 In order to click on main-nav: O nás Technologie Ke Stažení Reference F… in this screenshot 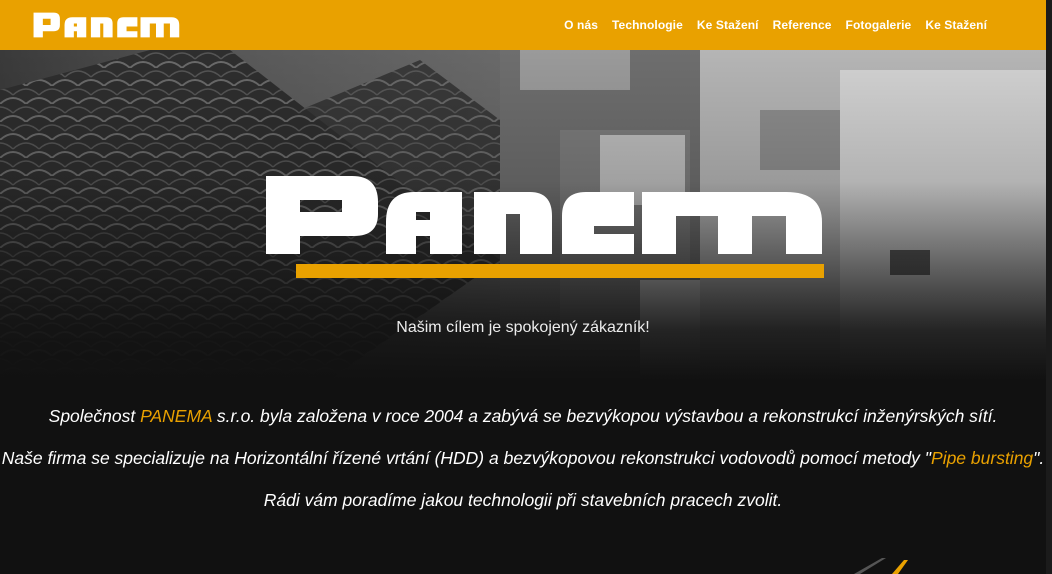, I will do `click(775, 25)`.